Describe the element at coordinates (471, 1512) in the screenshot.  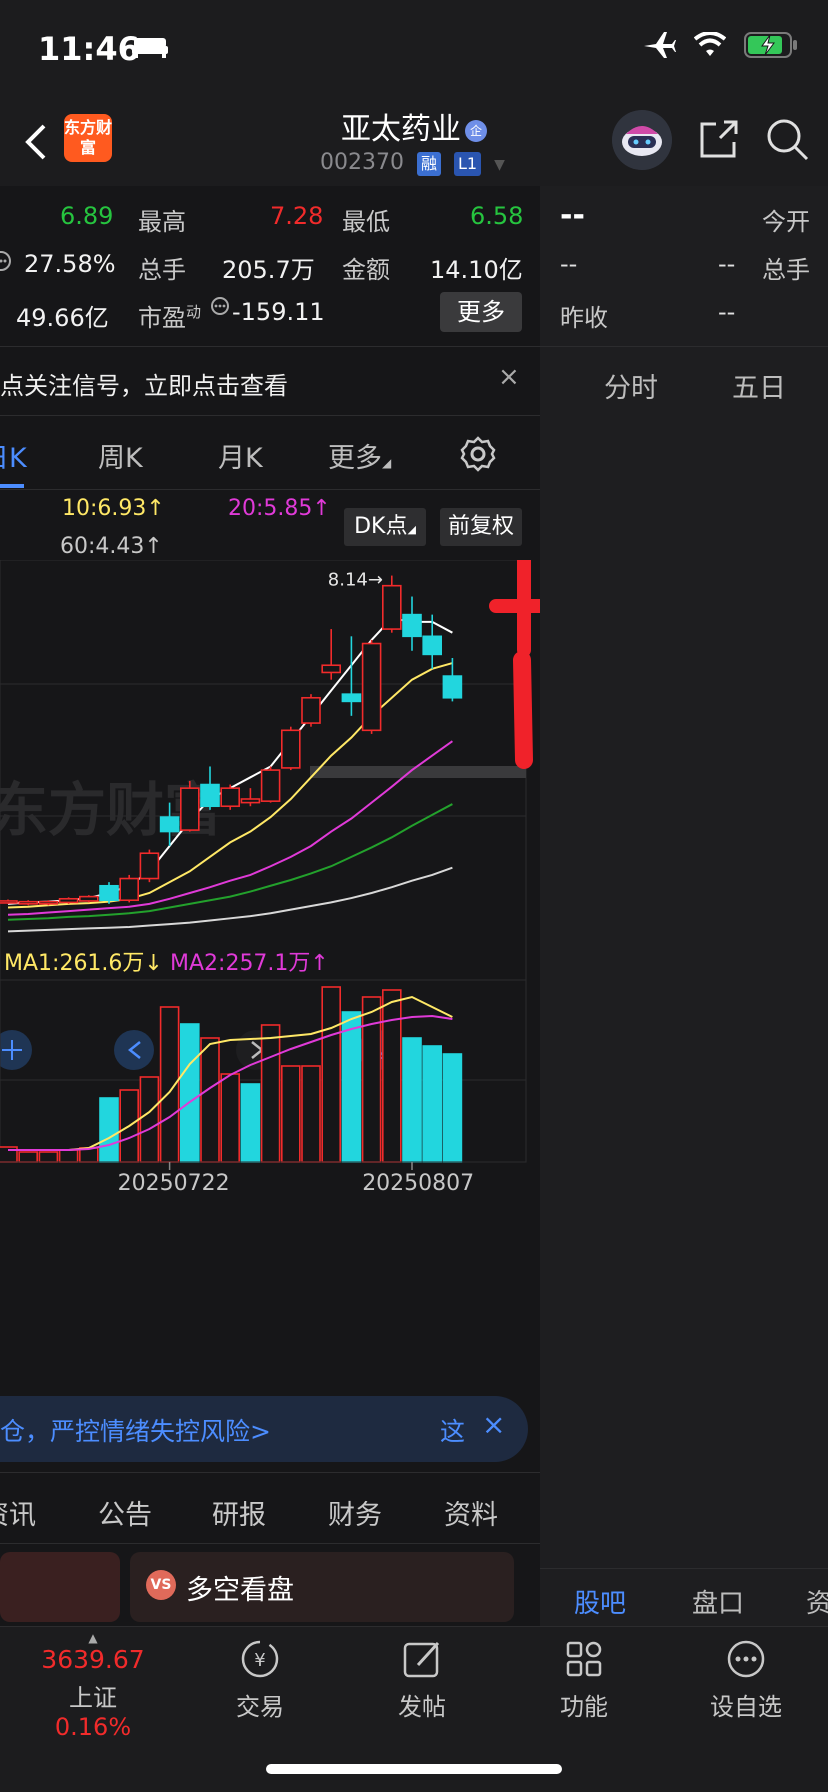
I see `tab-profile: 资料` at that location.